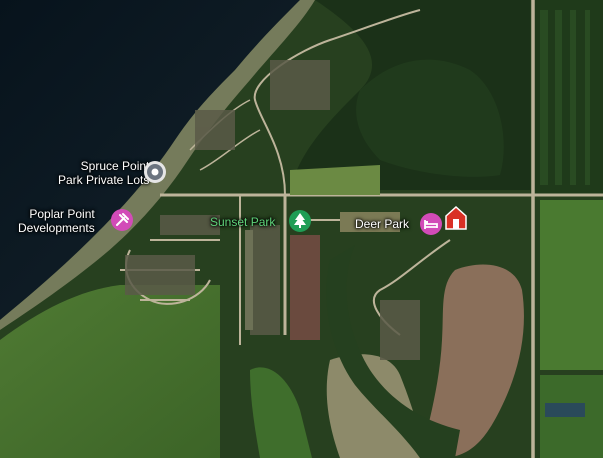 This screenshot has width=603, height=458. I want to click on clearing, so click(335, 180).